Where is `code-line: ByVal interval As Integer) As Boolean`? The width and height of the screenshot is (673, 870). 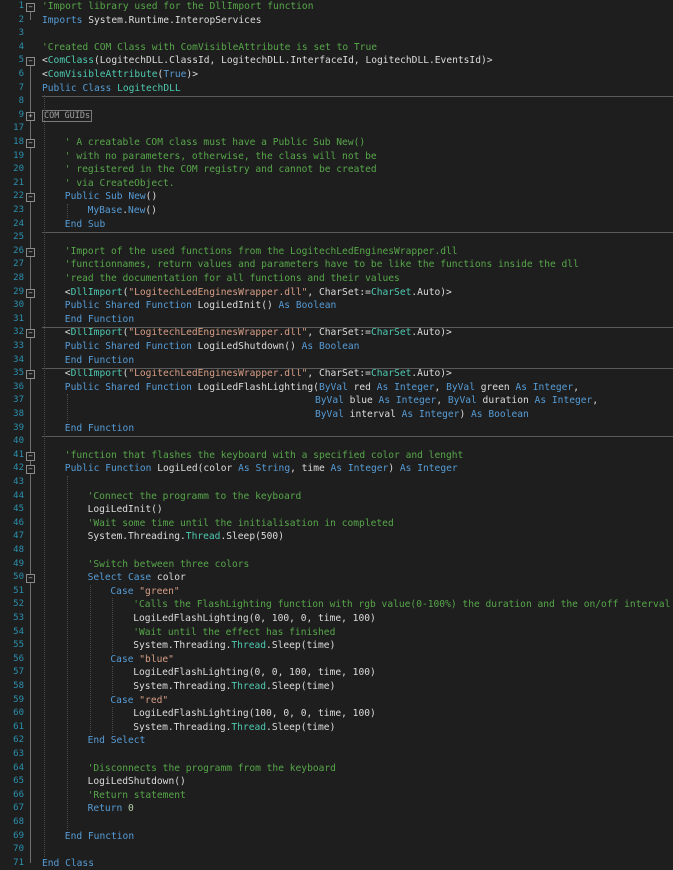
code-line: ByVal interval As Integer) As Boolean is located at coordinates (422, 415).